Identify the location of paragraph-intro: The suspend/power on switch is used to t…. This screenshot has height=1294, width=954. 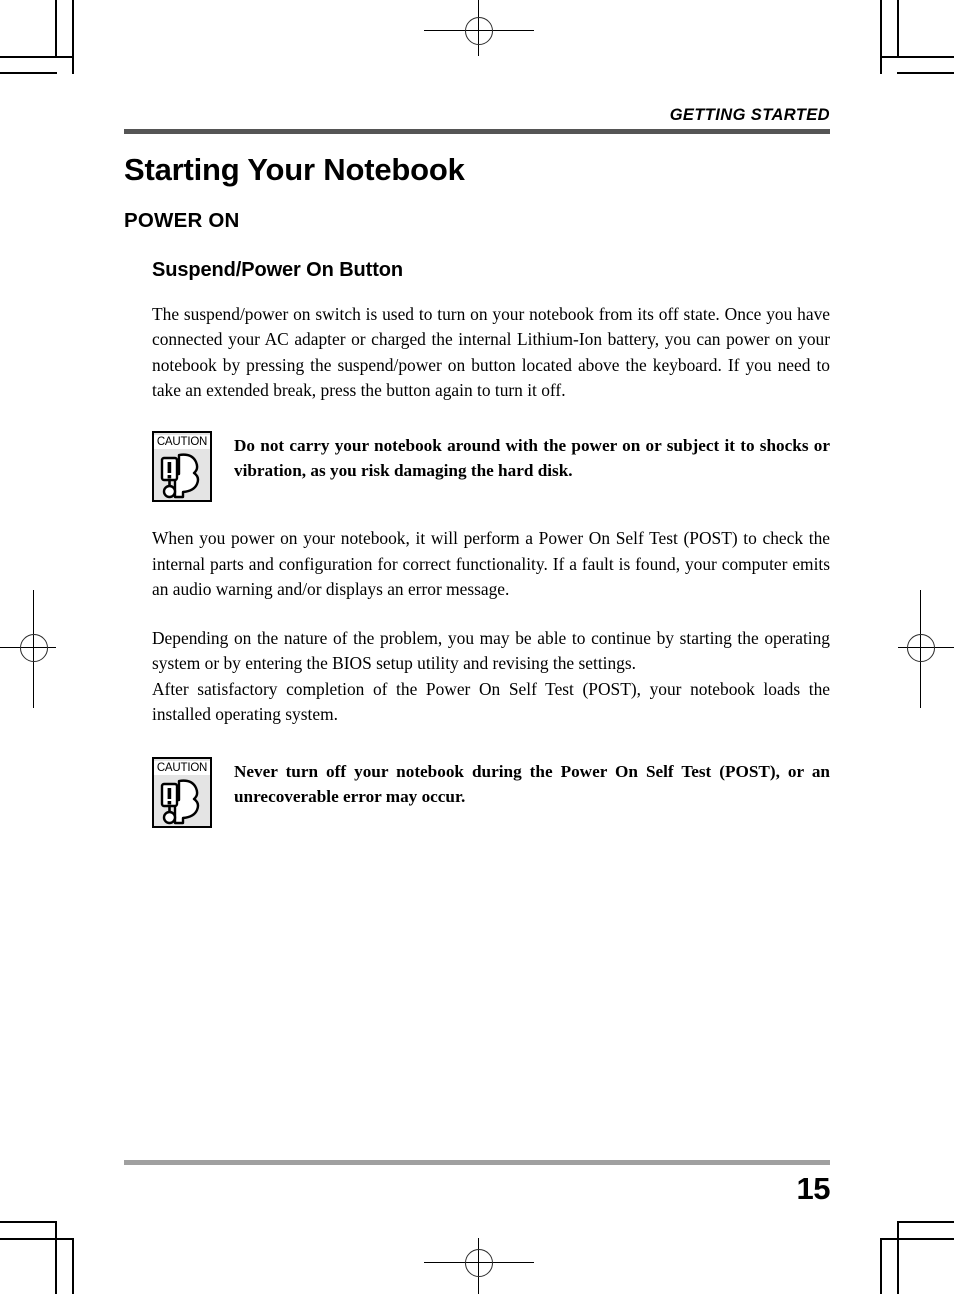
(491, 352).